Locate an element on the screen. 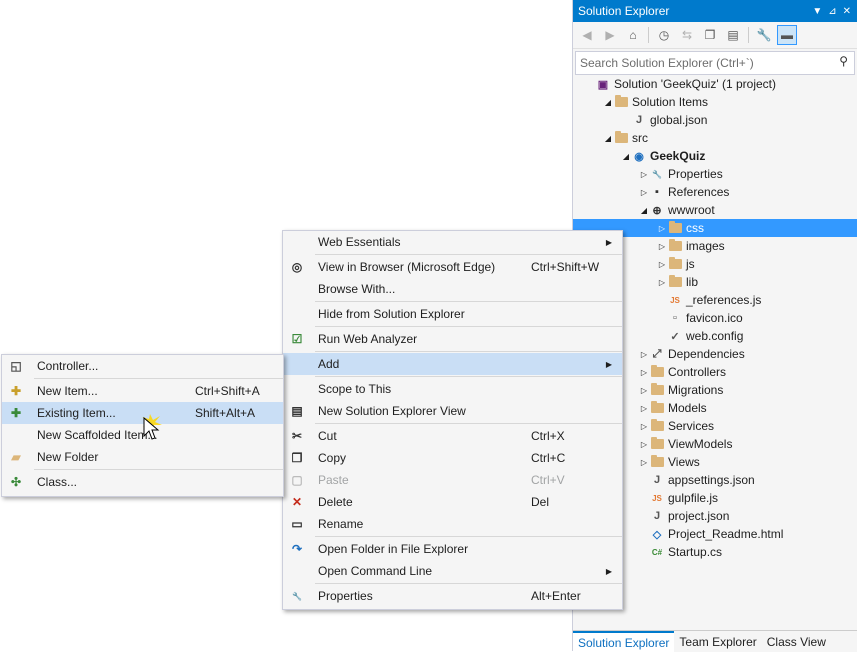 The width and height of the screenshot is (857, 652). menu-item-shortcut: Ctrl+Shift+W is located at coordinates (565, 267).